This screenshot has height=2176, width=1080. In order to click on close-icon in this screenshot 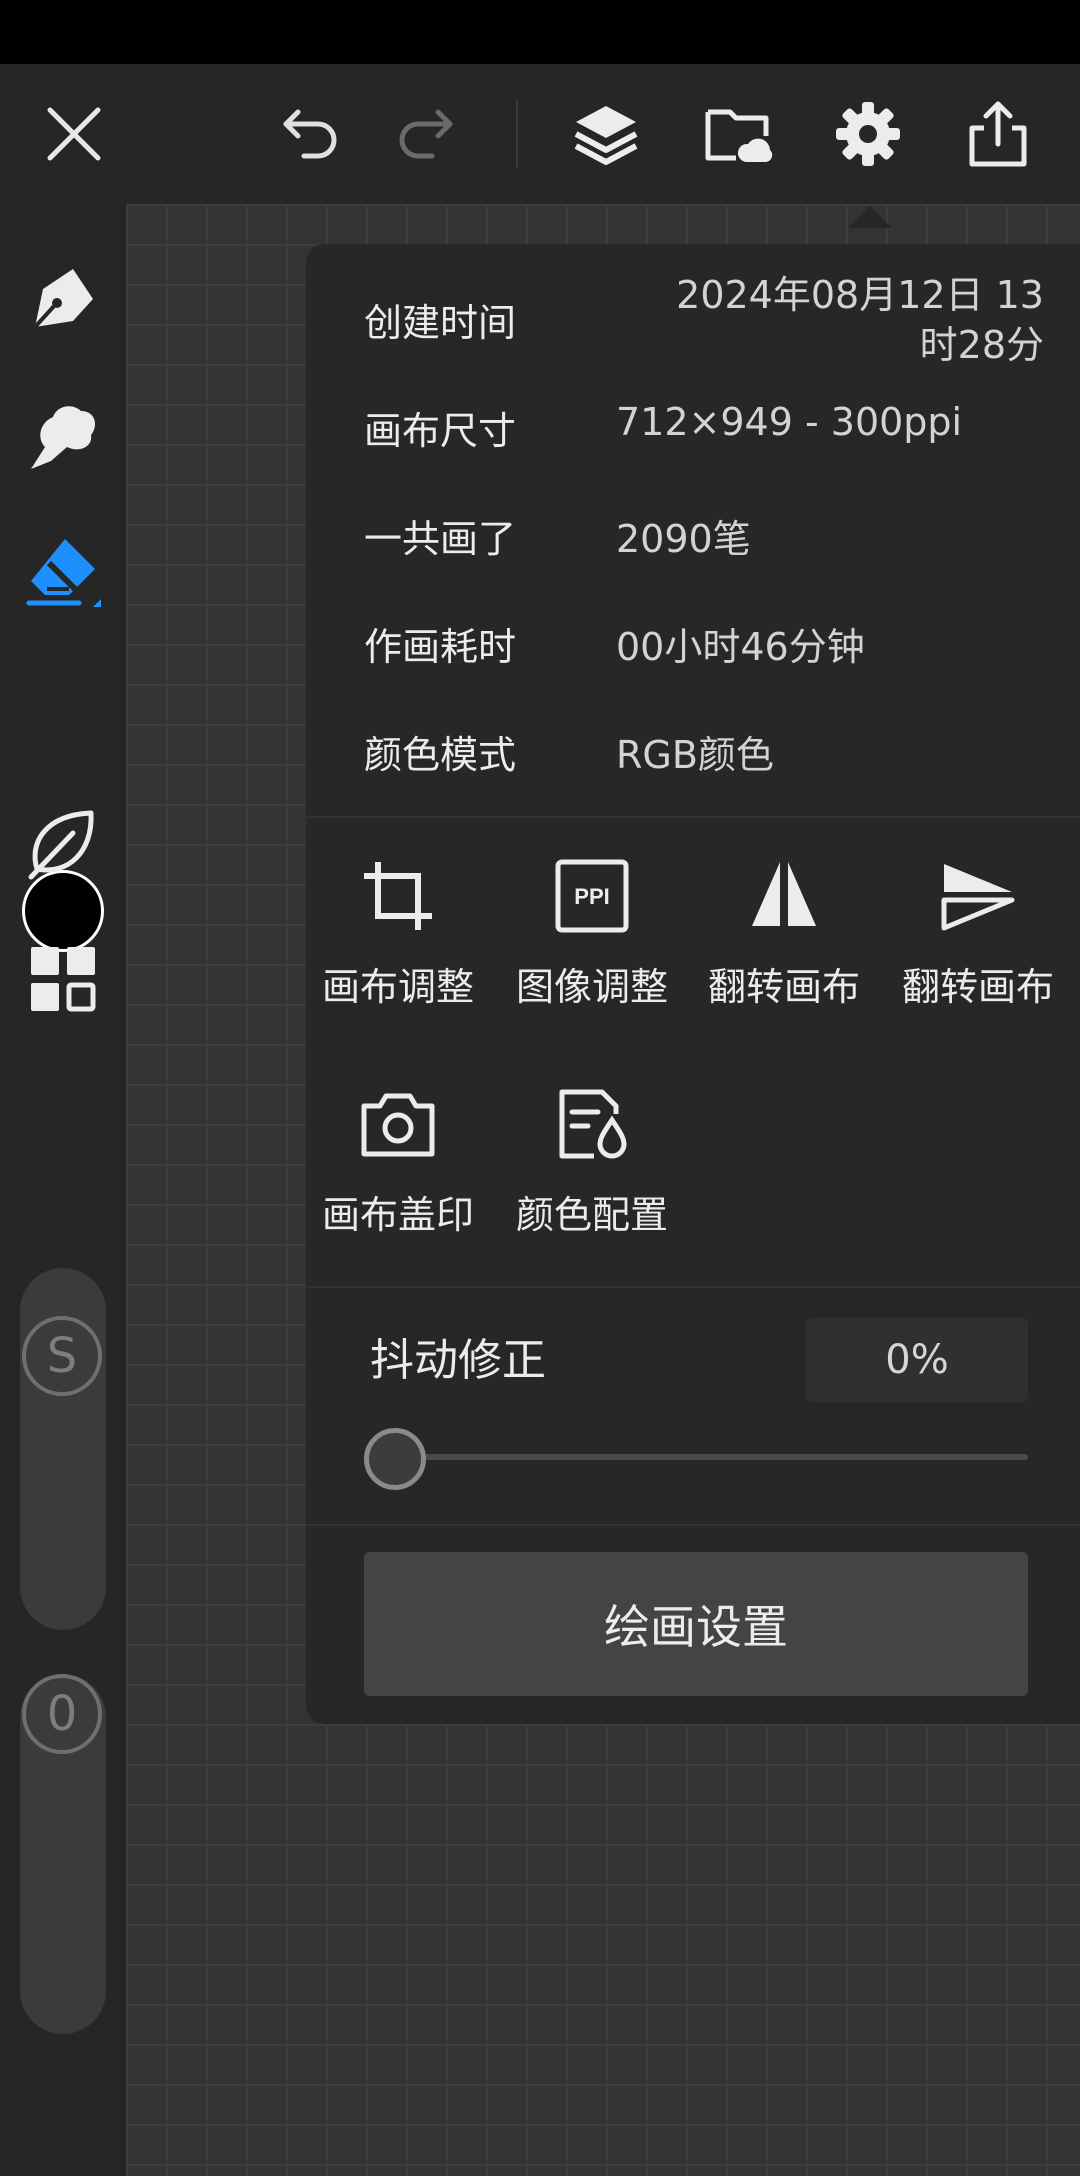, I will do `click(74, 134)`.